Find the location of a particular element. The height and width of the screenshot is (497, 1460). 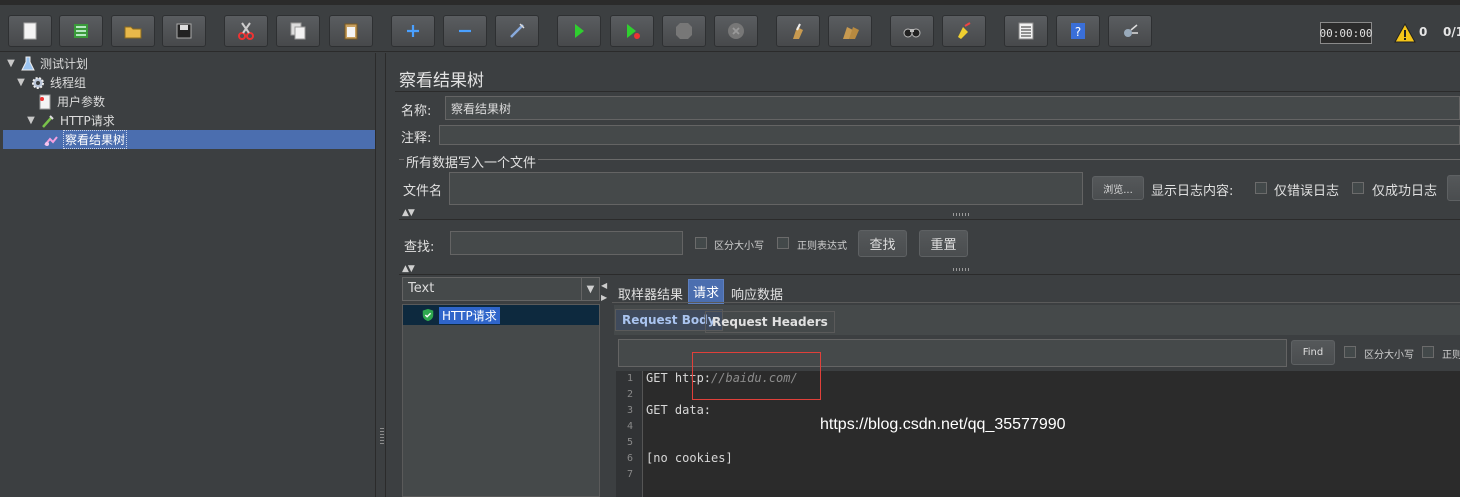

tree-item-label: 察看结果树 is located at coordinates (95, 139).